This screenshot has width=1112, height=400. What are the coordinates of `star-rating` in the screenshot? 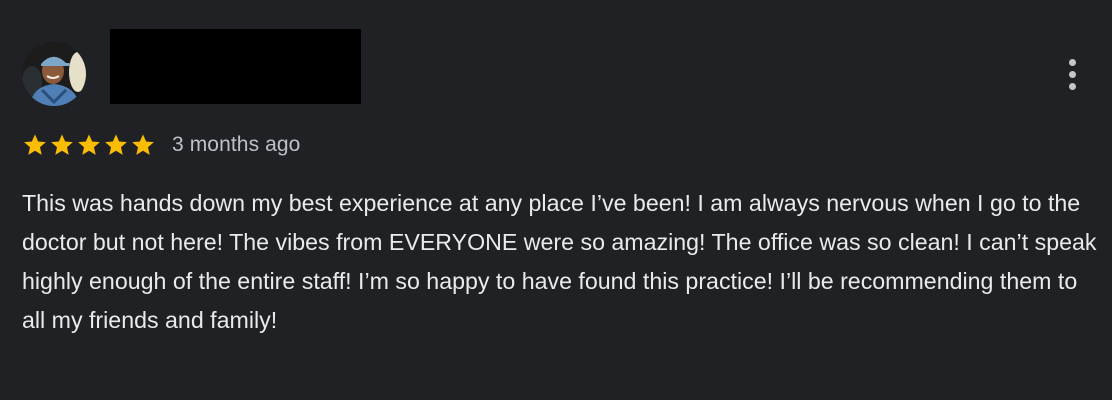 It's located at (89, 145).